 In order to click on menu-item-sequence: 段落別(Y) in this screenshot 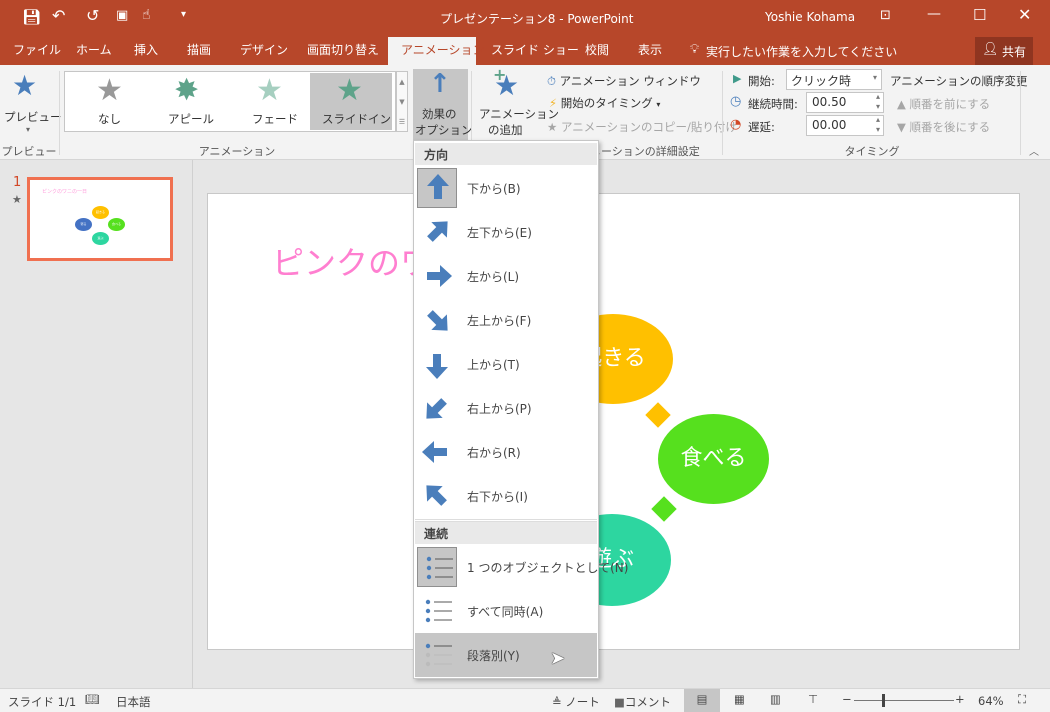, I will do `click(506, 655)`.